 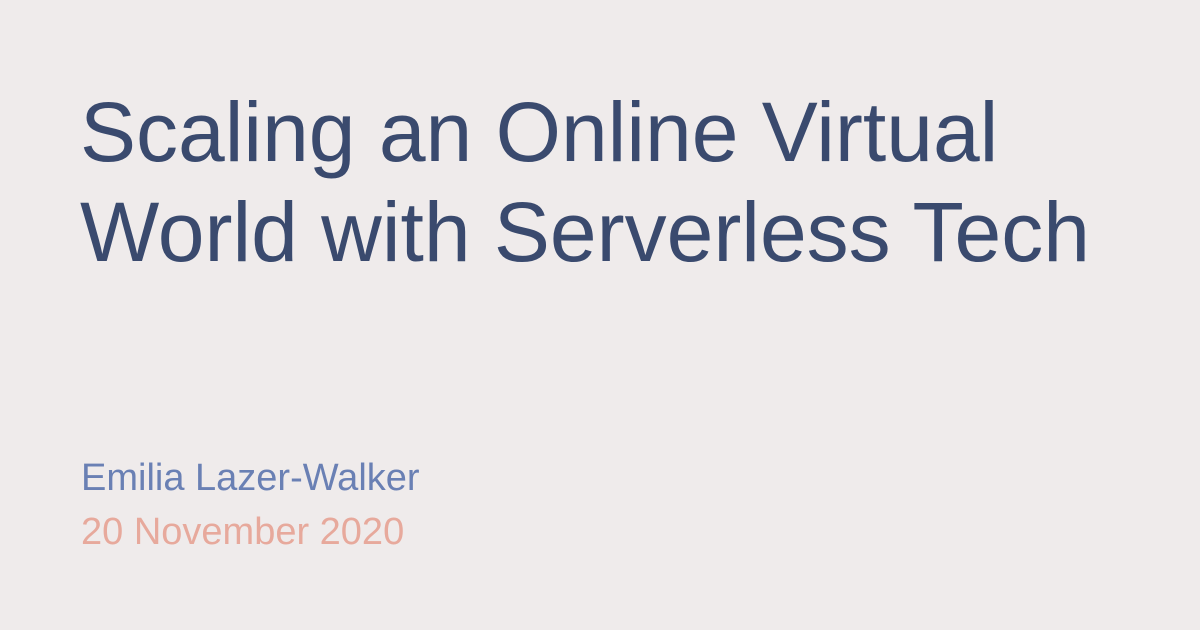 I want to click on publish-date: 20 November 2020, so click(x=243, y=532).